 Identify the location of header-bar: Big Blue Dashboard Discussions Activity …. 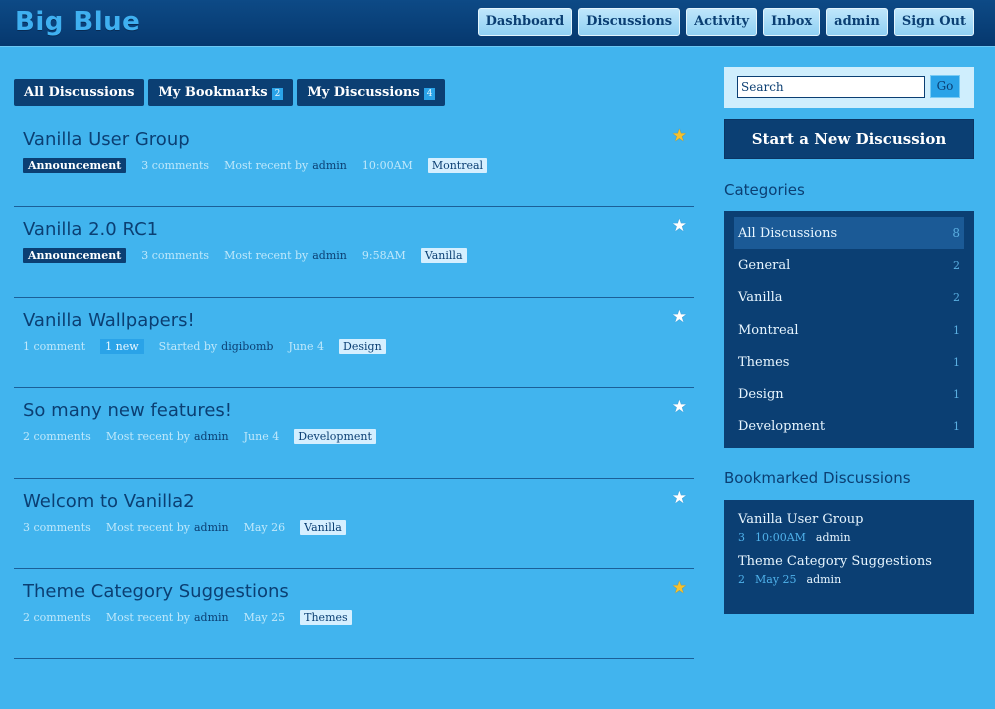
(497, 23).